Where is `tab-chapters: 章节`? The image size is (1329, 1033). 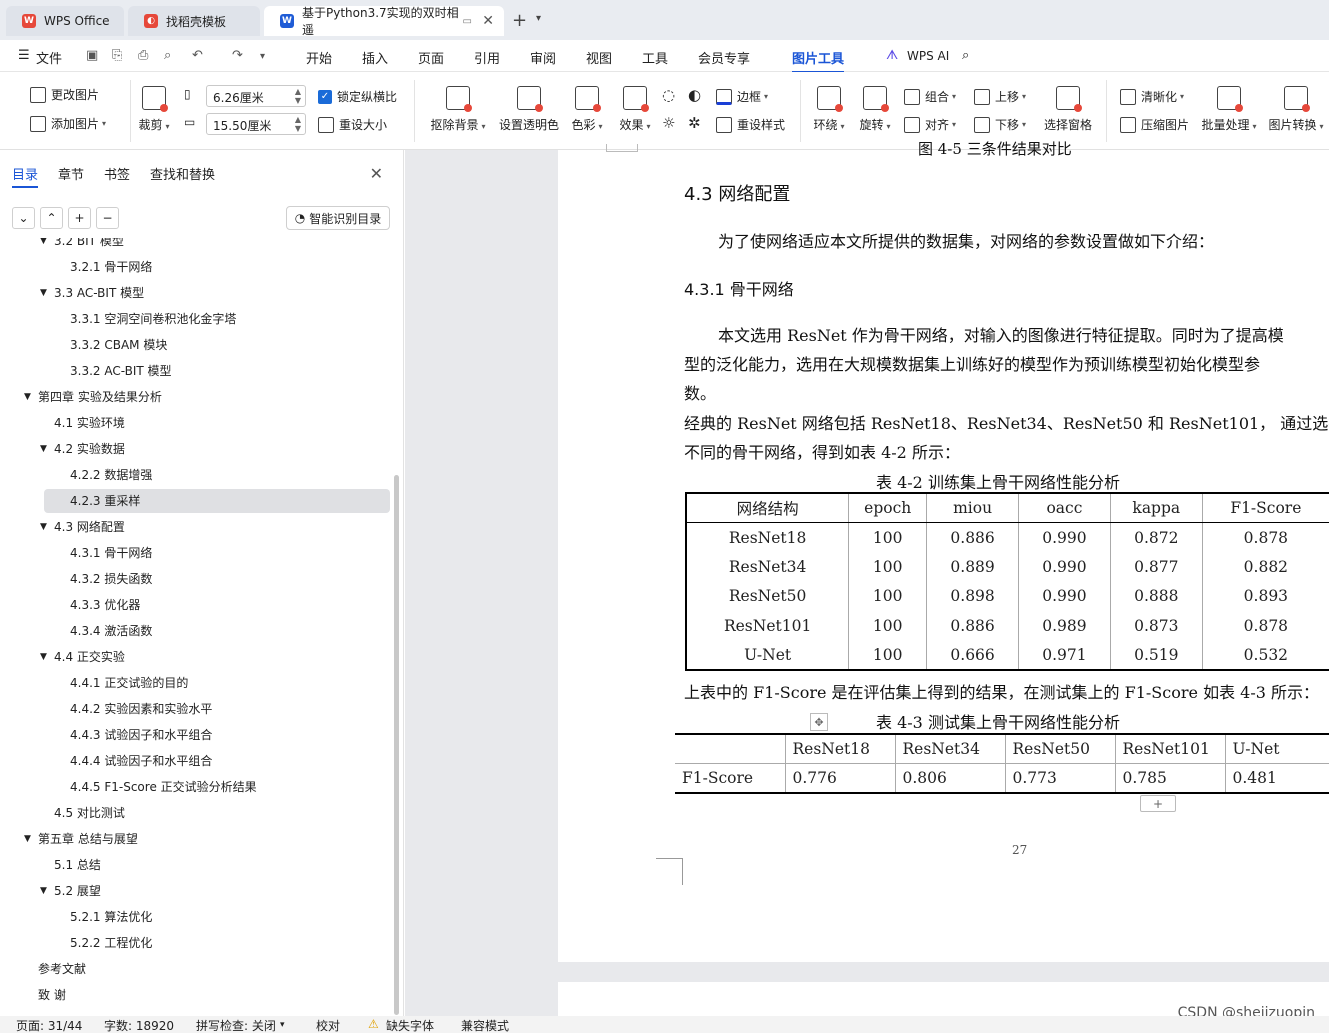
tab-chapters: 章节 is located at coordinates (71, 173).